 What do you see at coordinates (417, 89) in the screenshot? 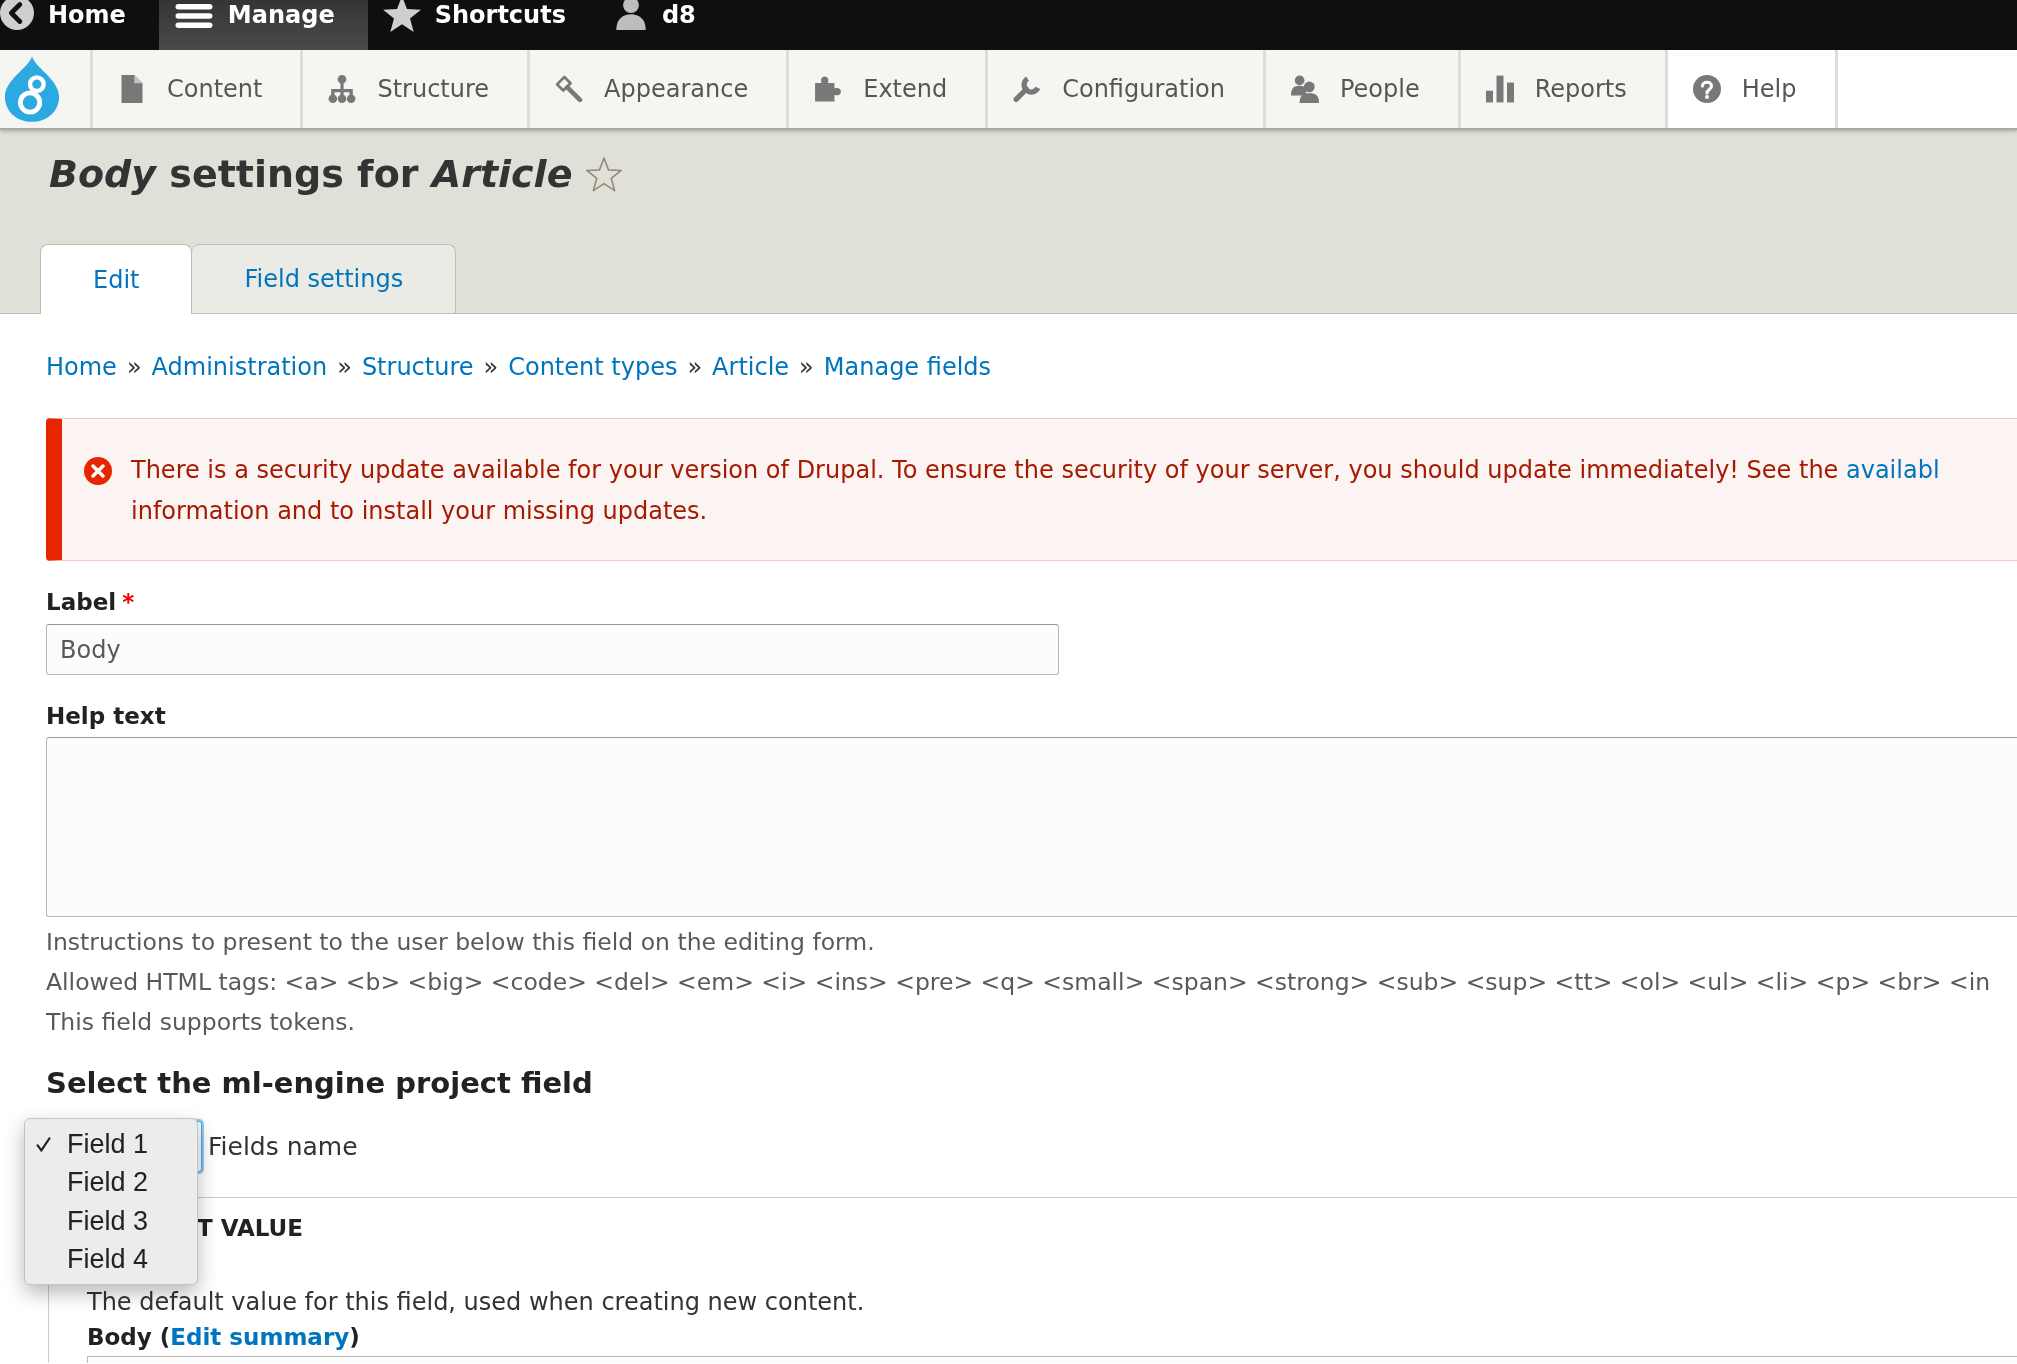
I see `toolbar-menu-item: Structure` at bounding box center [417, 89].